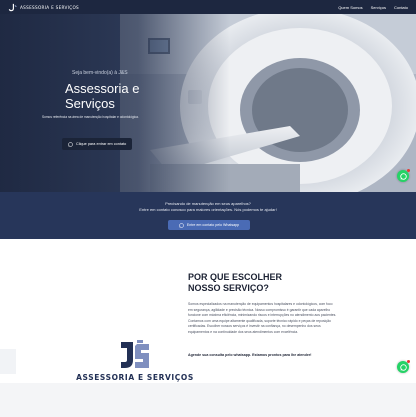 This screenshot has height=417, width=416. I want to click on hero-contact-button: Clique para entrar em contato, so click(97, 144).